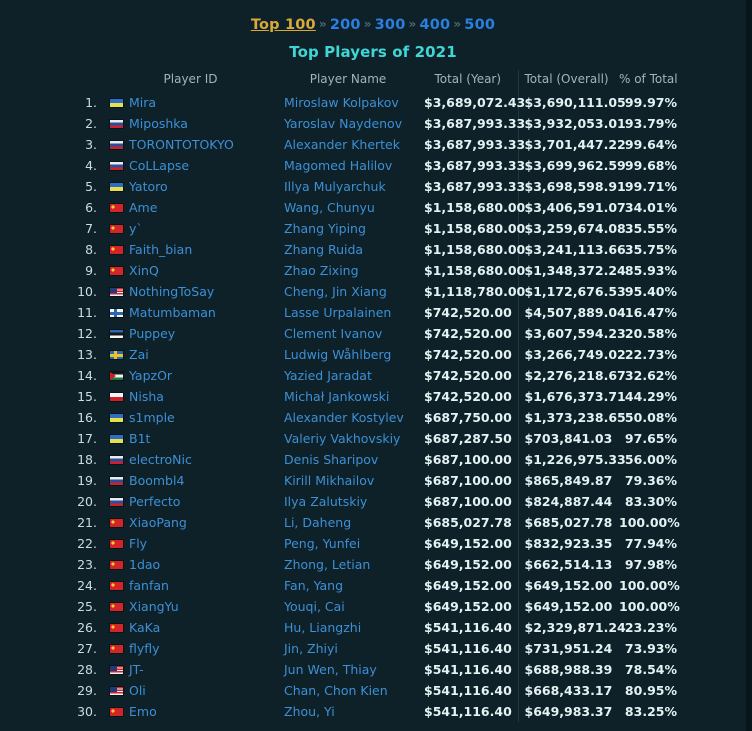 This screenshot has height=731, width=752. What do you see at coordinates (568, 585) in the screenshot?
I see `cell-total-overall: $649,152.00` at bounding box center [568, 585].